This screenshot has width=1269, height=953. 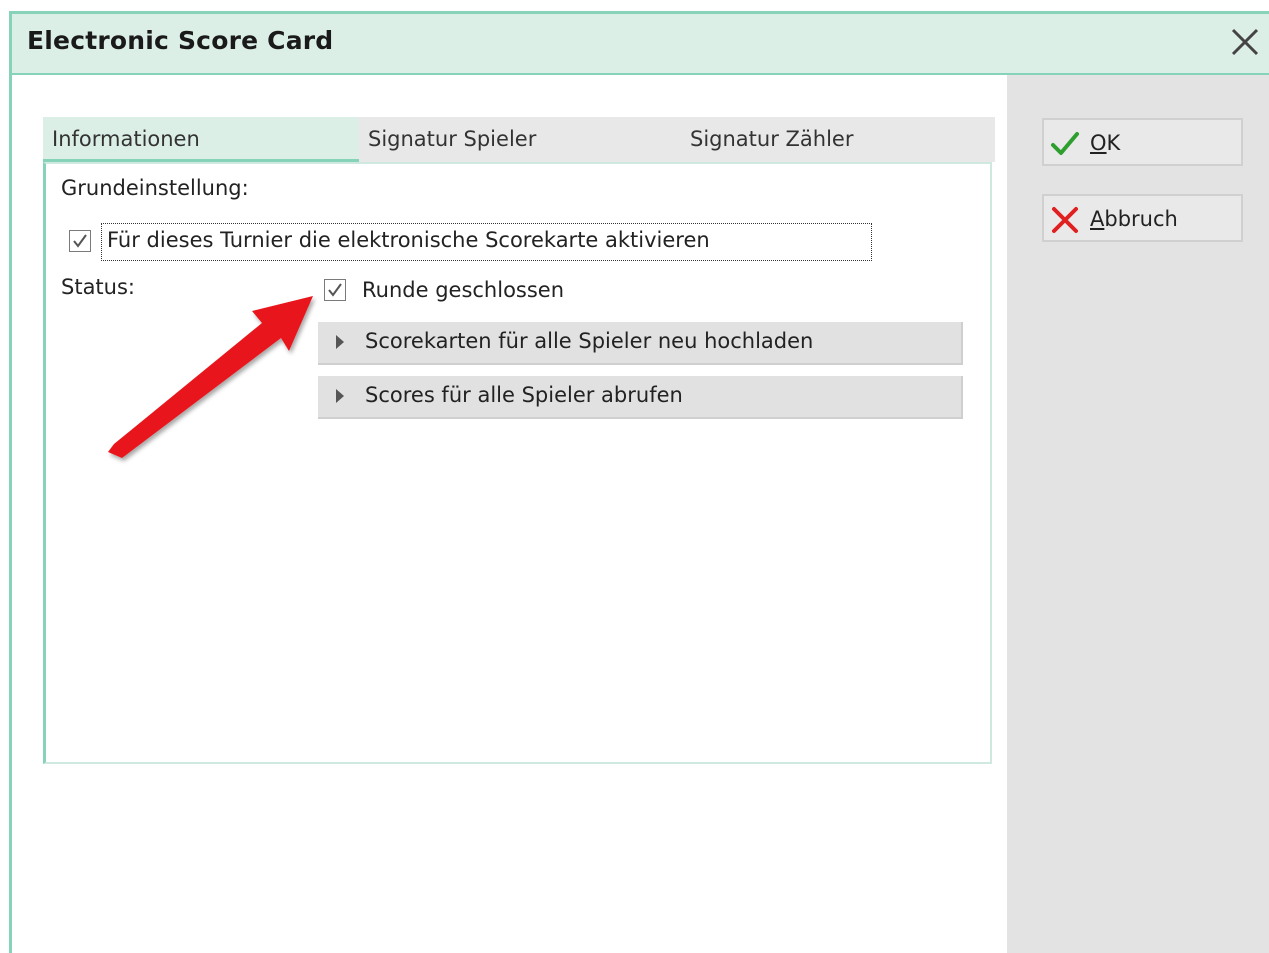 I want to click on cancel-label-rest: bbruch, so click(x=1141, y=219).